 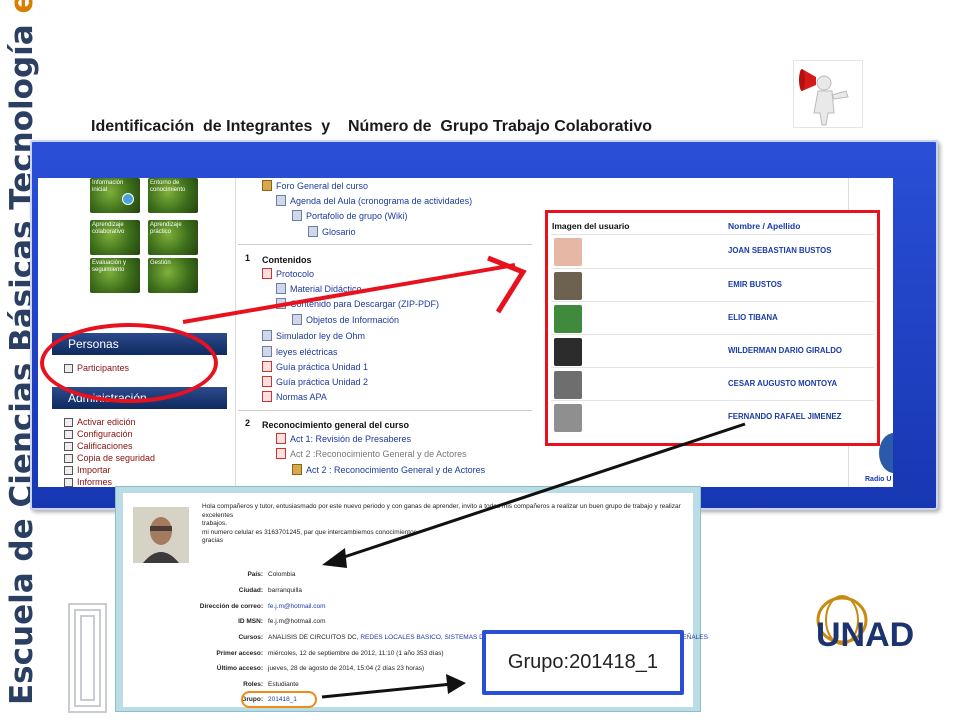 What do you see at coordinates (297, 621) in the screenshot?
I see `field-value-msn: fe.j.m@hotmail.com` at bounding box center [297, 621].